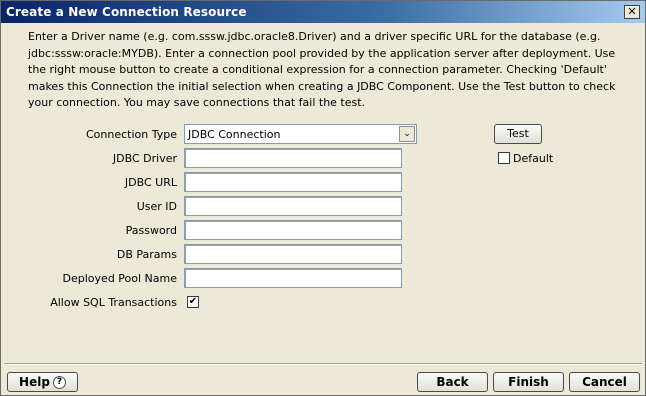 The height and width of the screenshot is (396, 646). I want to click on close-icon: ✕, so click(632, 11).